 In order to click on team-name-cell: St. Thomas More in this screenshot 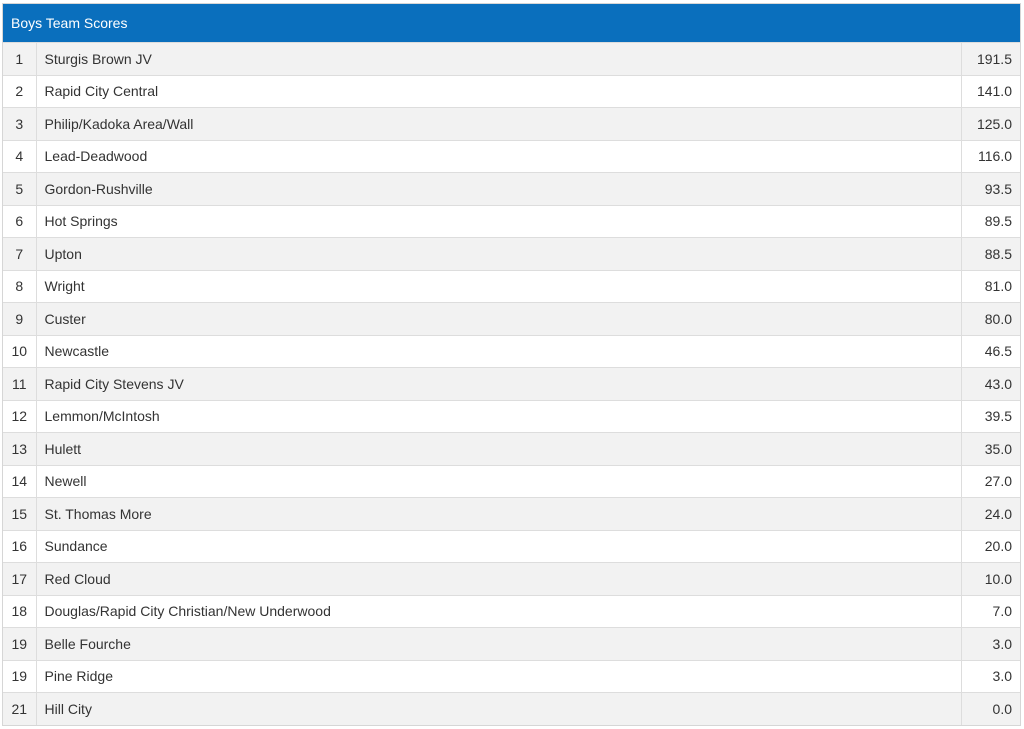, I will do `click(498, 513)`.